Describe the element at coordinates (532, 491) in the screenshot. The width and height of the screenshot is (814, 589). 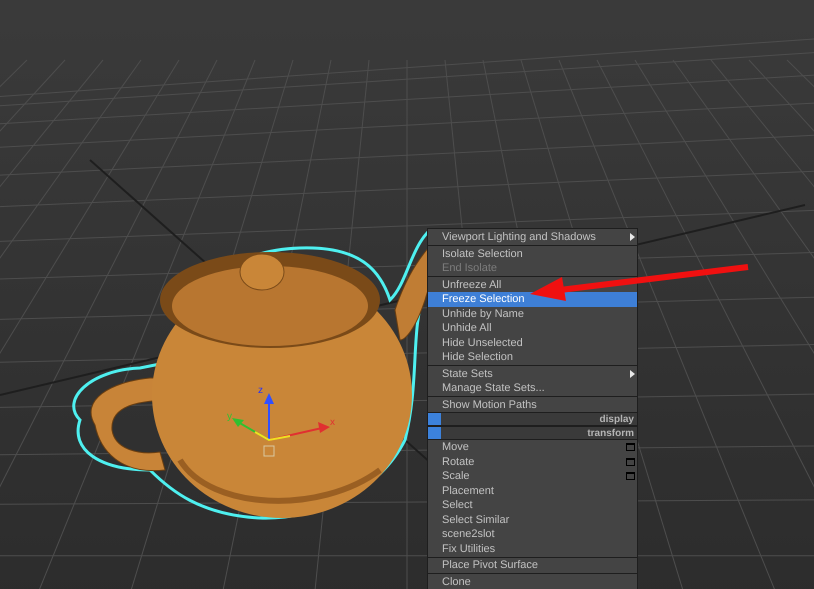
I see `menu-item: Placement` at that location.